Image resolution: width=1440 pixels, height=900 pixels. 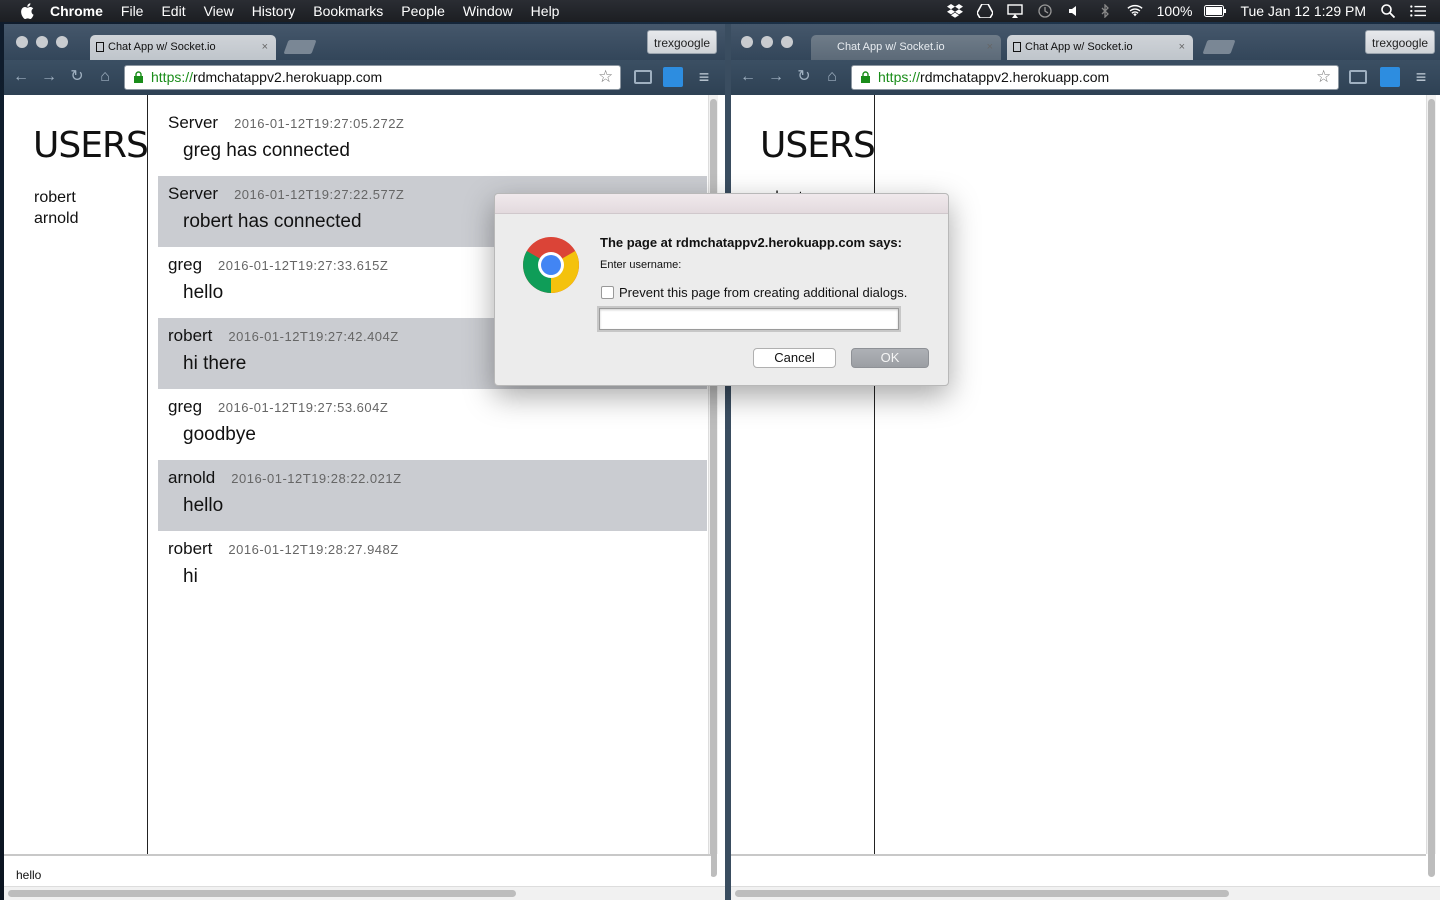 What do you see at coordinates (319, 123) in the screenshot?
I see `message-timestamp: 2016-01-12T19:27:05.272Z` at bounding box center [319, 123].